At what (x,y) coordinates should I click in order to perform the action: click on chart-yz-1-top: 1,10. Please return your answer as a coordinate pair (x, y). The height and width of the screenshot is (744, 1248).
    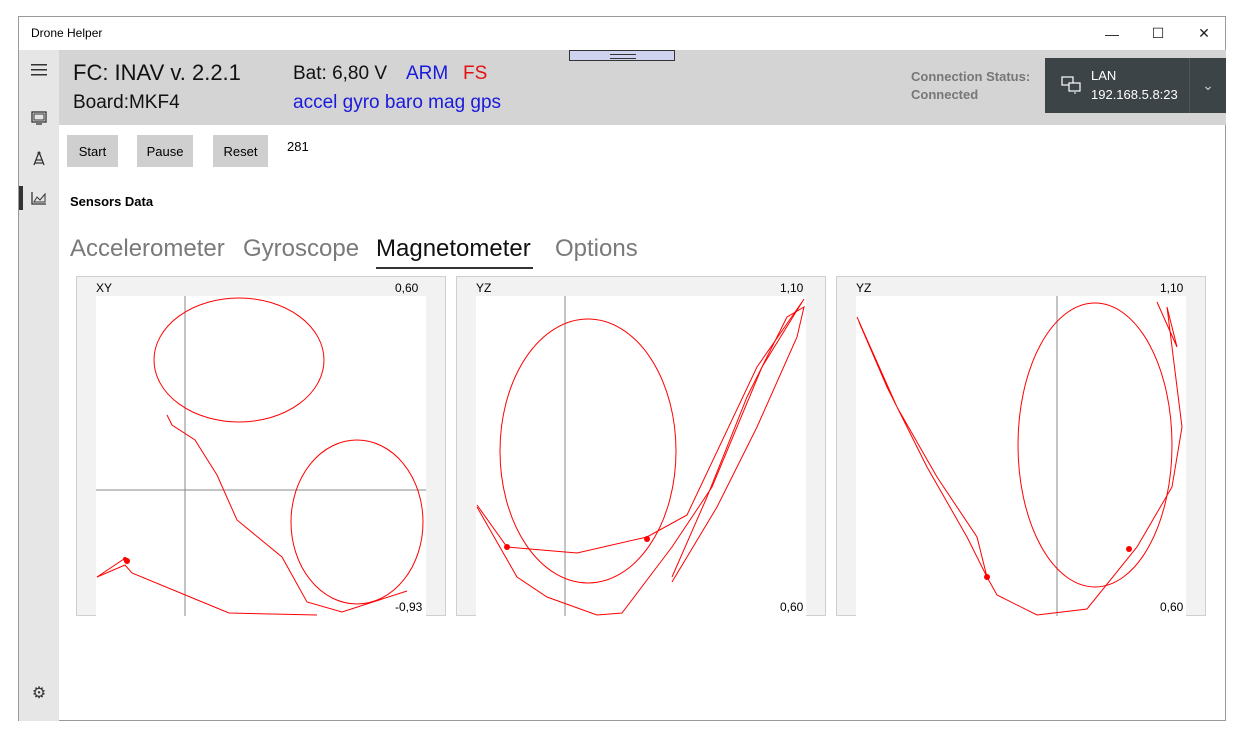
    Looking at the image, I should click on (792, 288).